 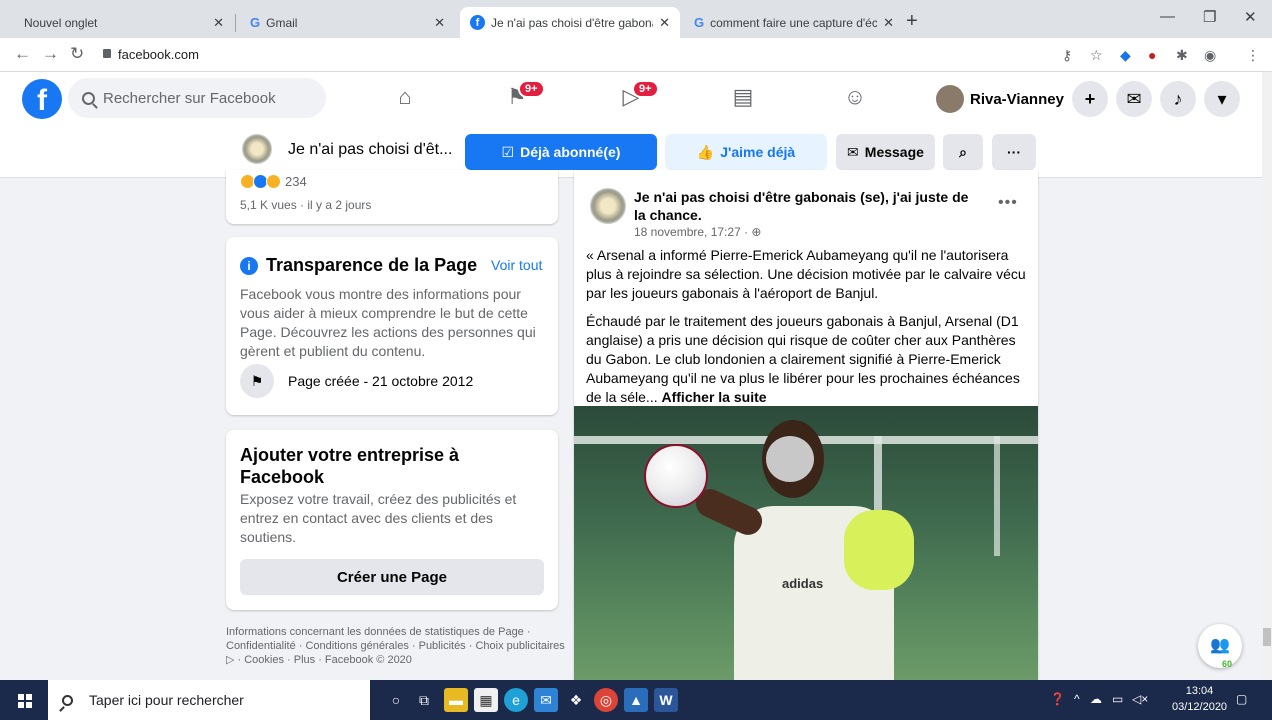 What do you see at coordinates (1140, 699) in the screenshot?
I see `volume-icon: ◁×` at bounding box center [1140, 699].